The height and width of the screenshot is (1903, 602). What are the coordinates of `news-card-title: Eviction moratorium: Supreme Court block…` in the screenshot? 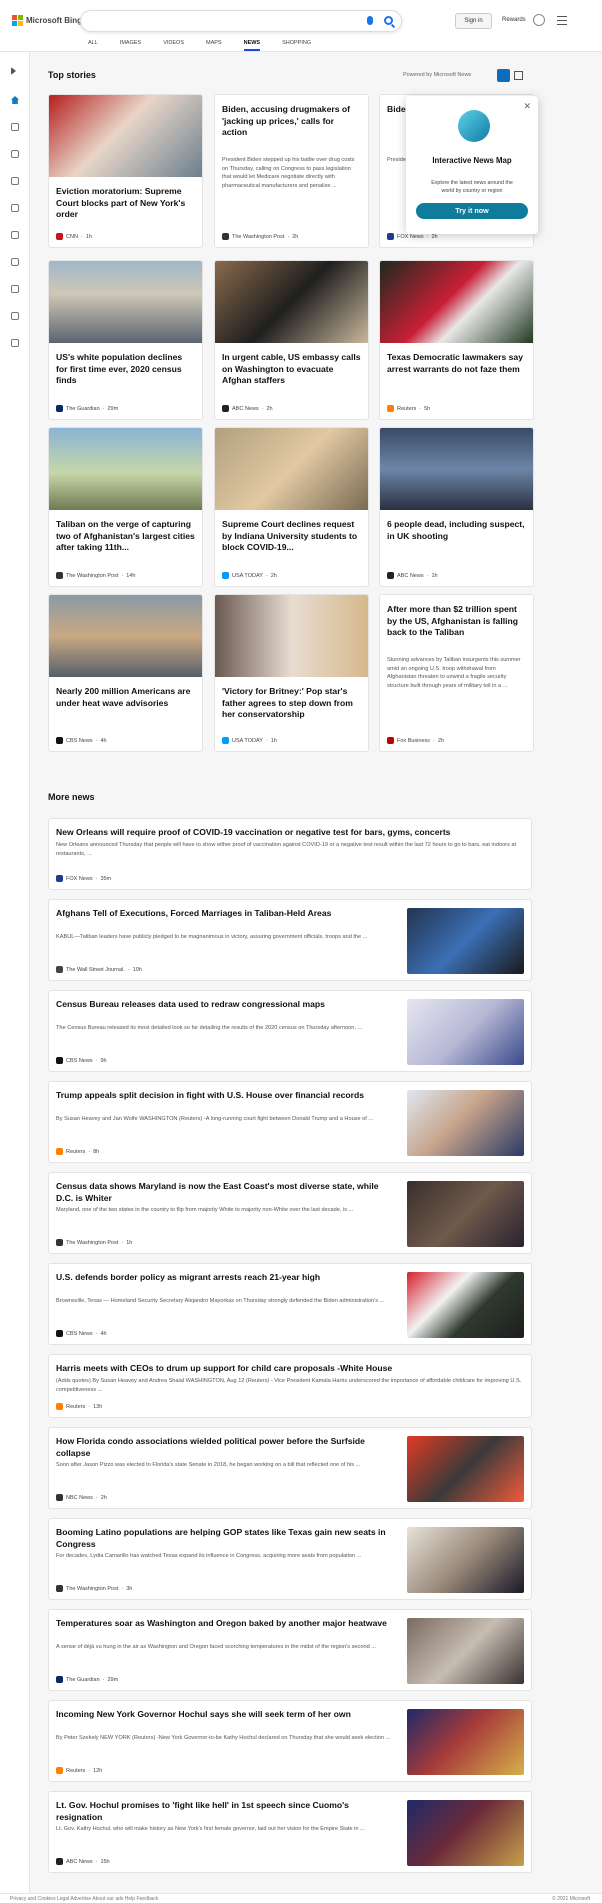 It's located at (125, 203).